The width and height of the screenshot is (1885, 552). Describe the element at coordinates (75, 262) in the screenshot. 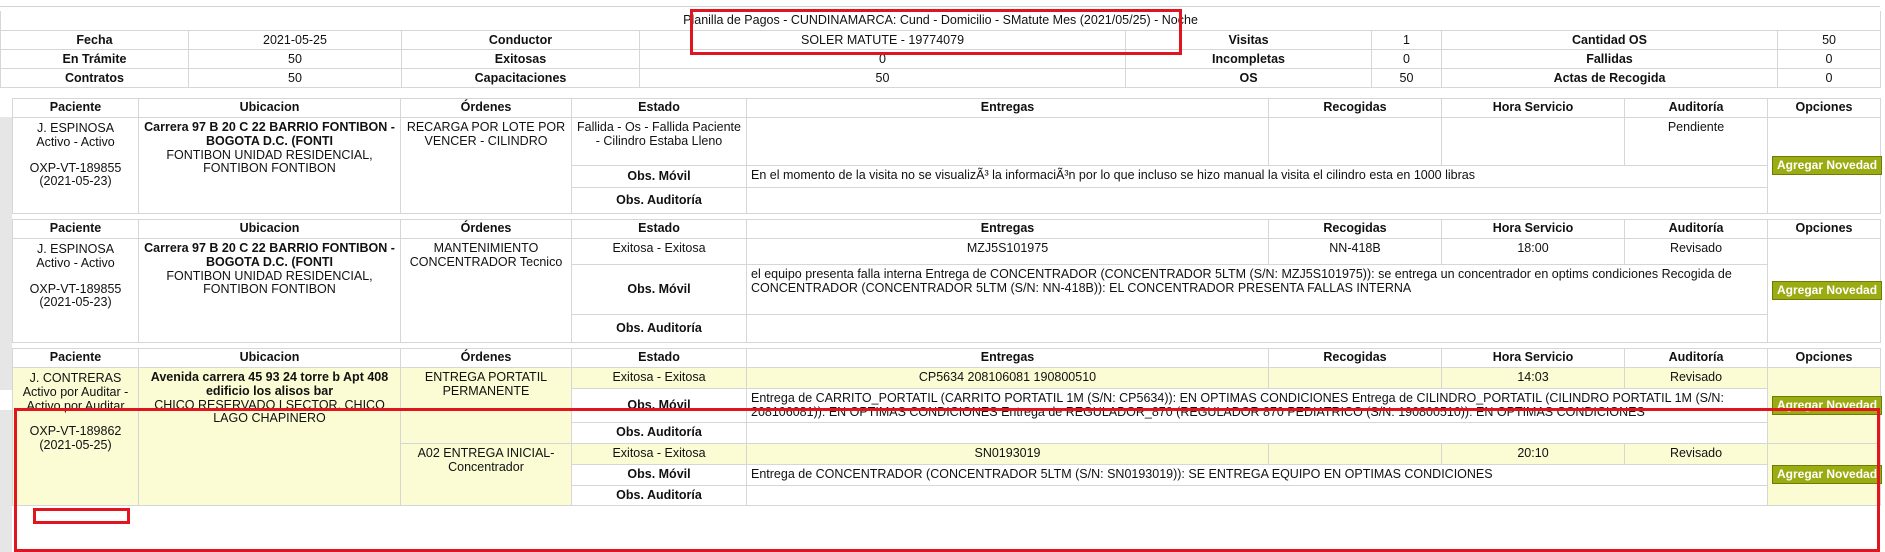

I see `patient-status: Activo - Activo` at that location.